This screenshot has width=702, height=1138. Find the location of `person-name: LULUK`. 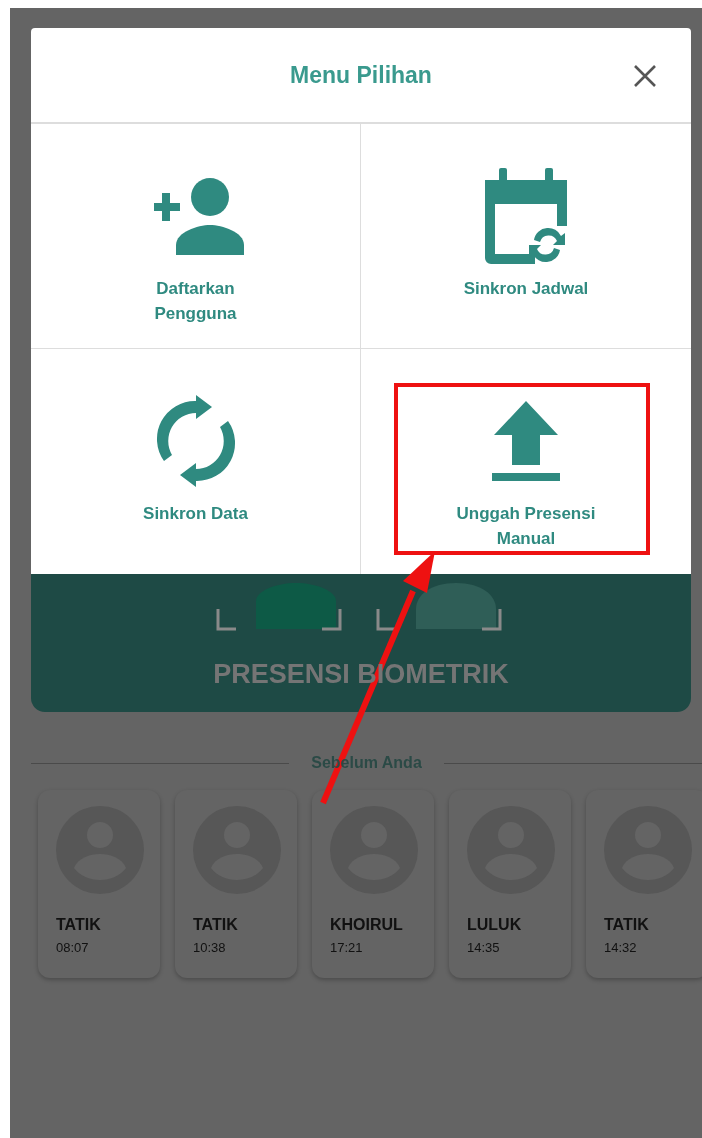

person-name: LULUK is located at coordinates (495, 925).